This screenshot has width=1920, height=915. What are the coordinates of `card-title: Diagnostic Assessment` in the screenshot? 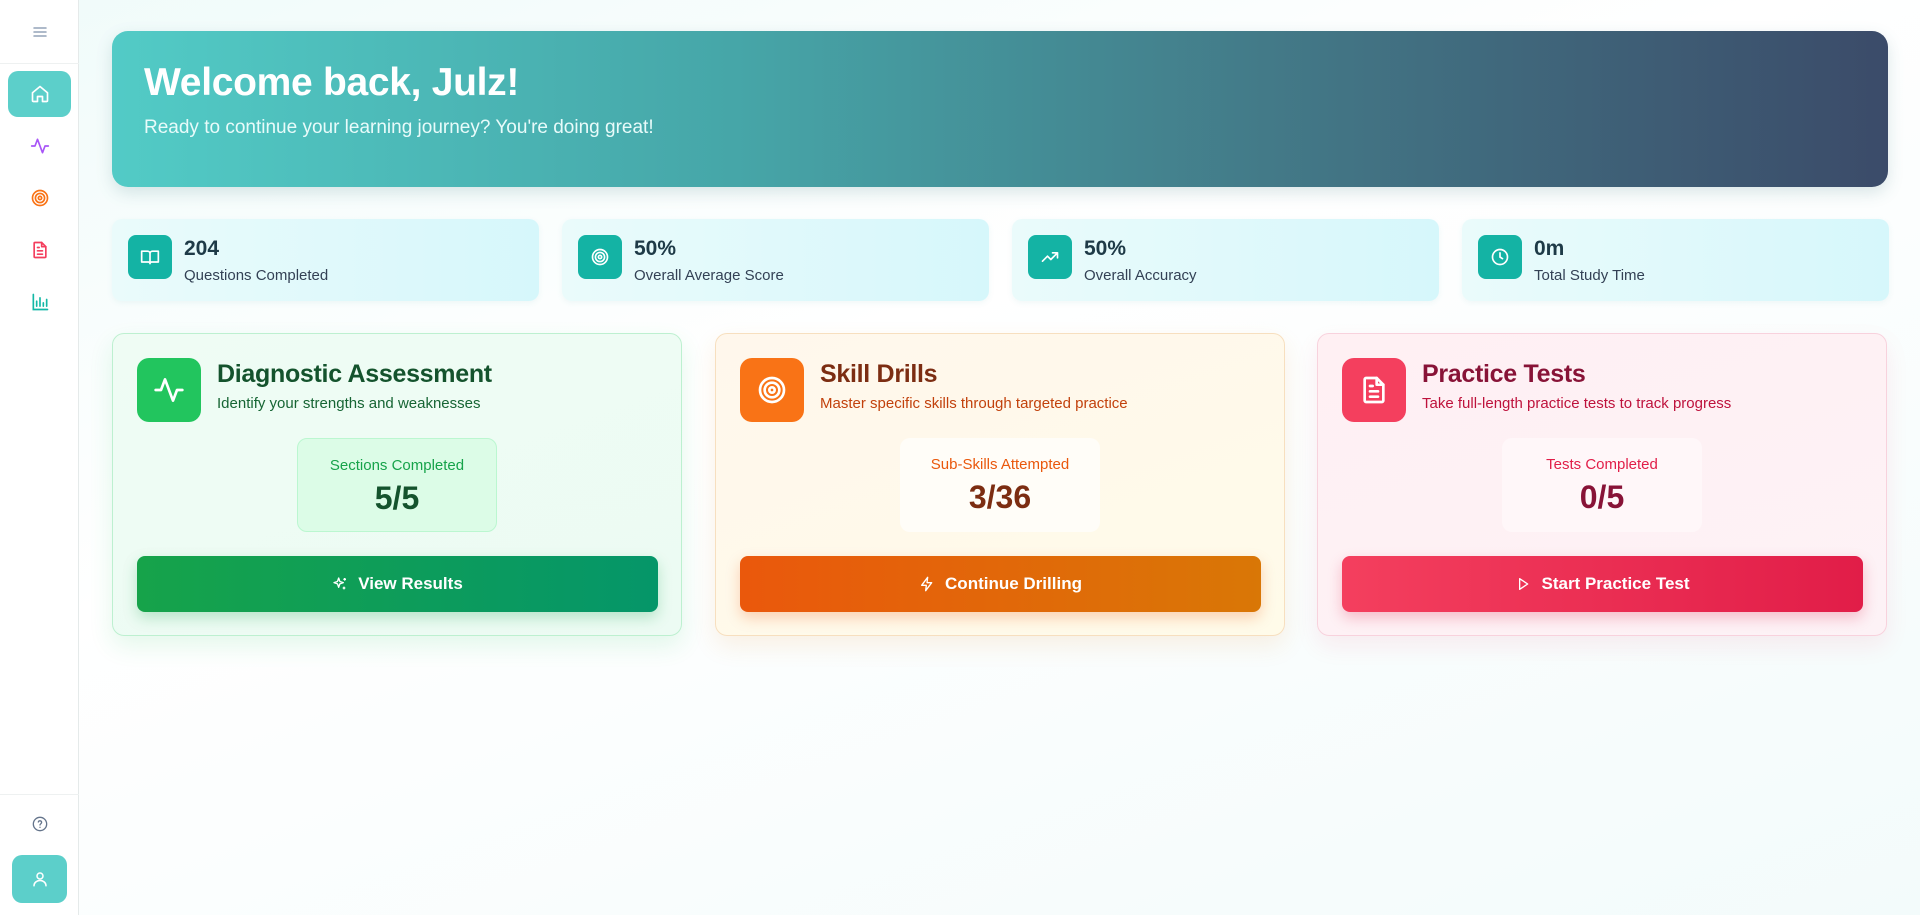 It's located at (354, 374).